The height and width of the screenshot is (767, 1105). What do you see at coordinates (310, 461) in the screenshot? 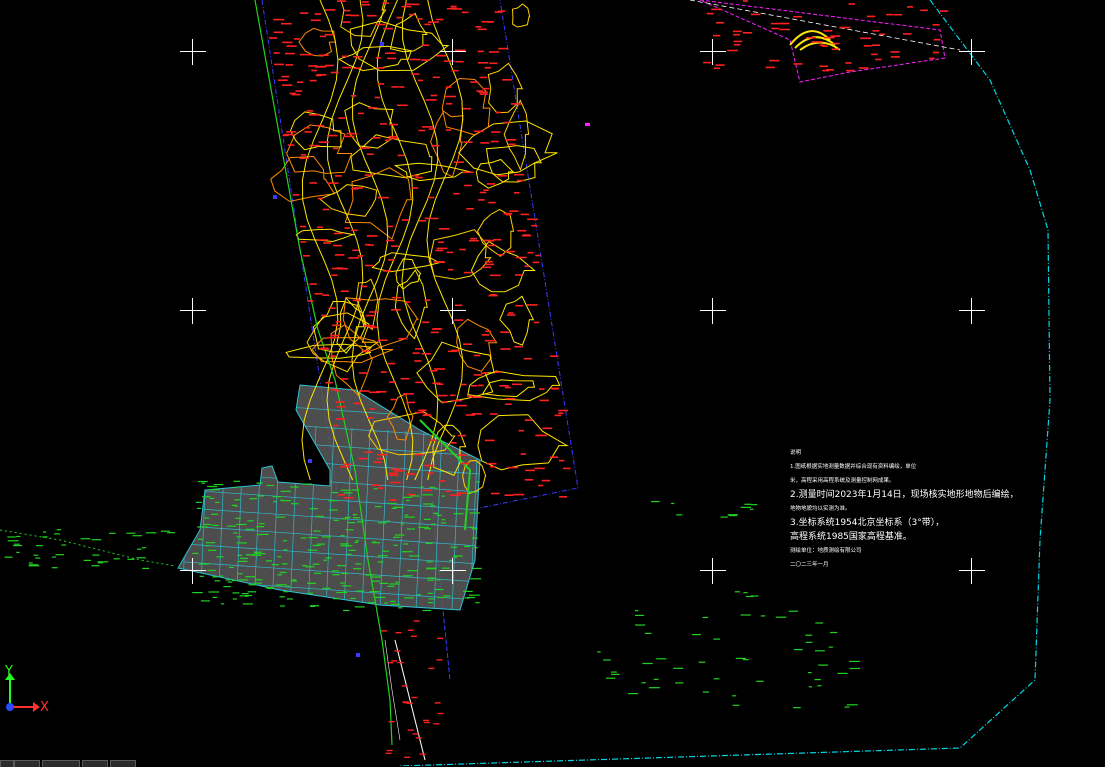
I see `blue-marker` at bounding box center [310, 461].